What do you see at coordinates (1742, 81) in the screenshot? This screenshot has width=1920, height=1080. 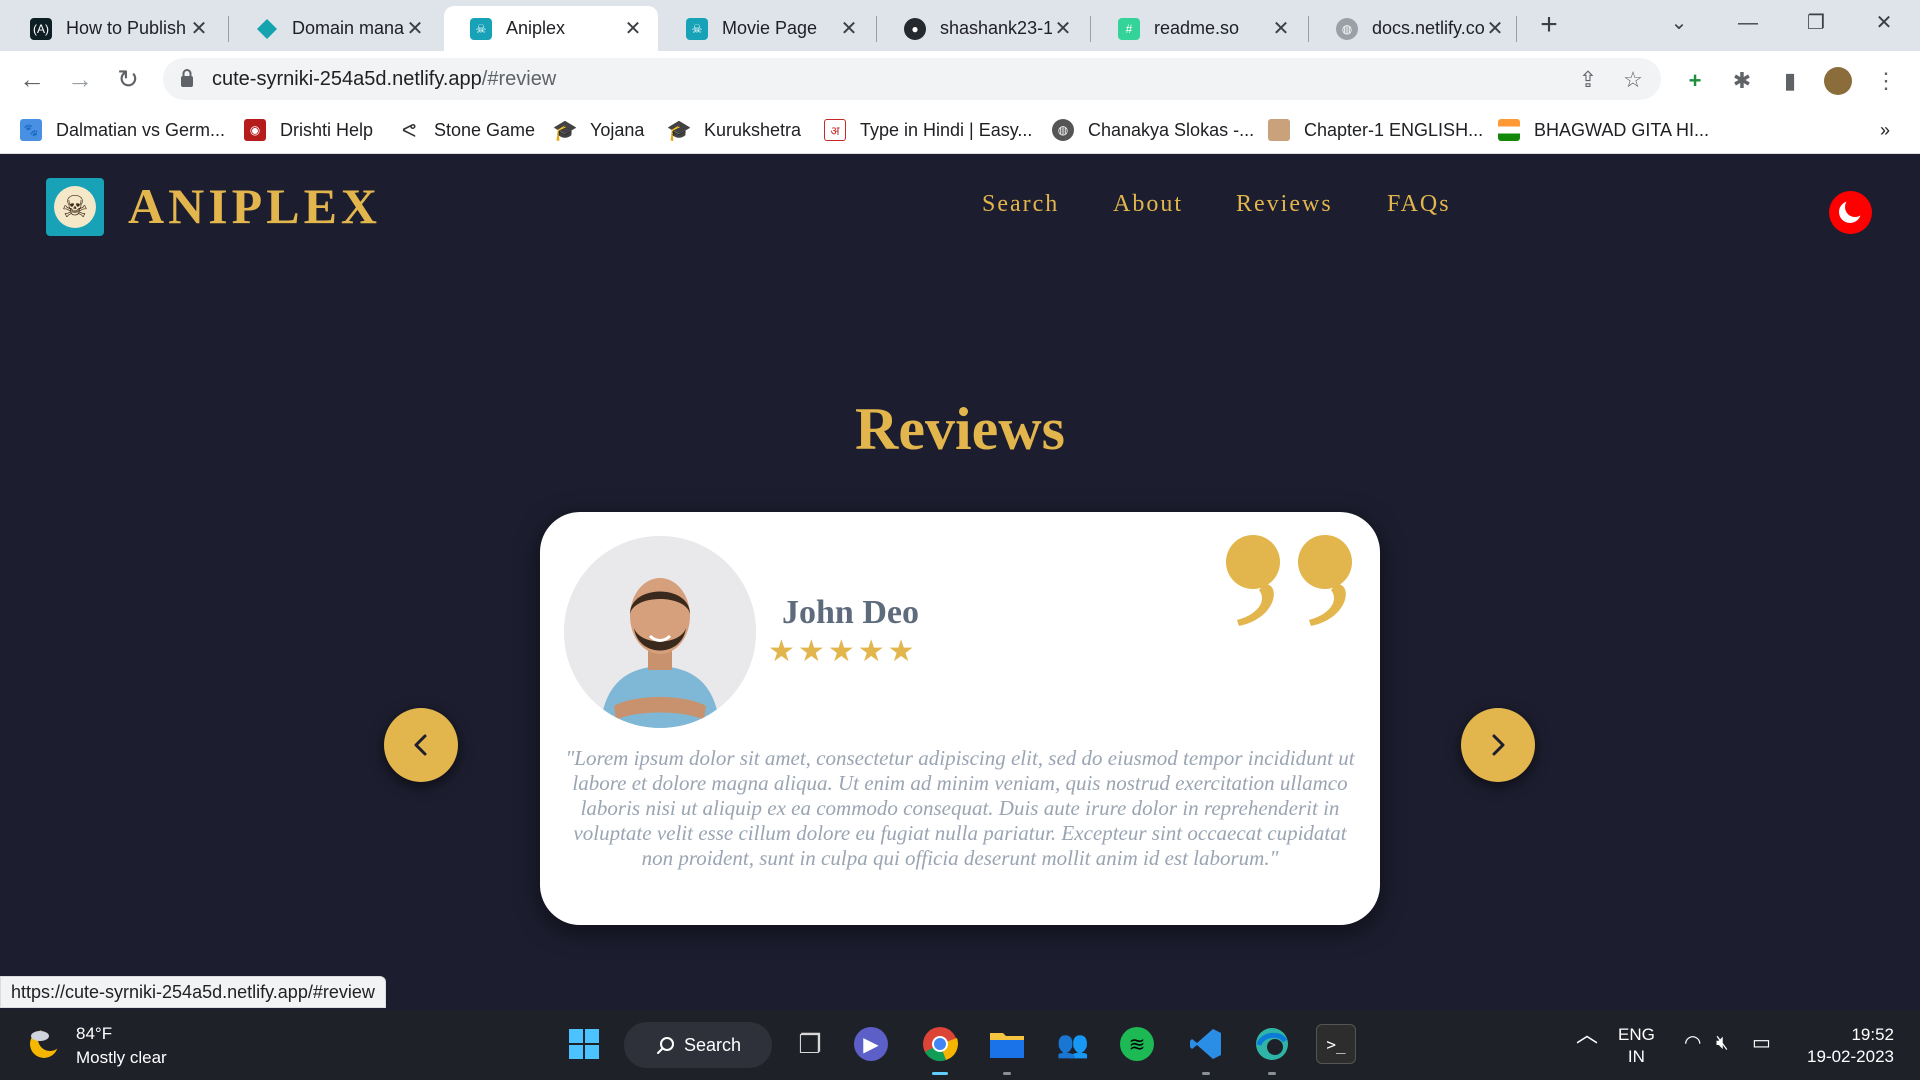 I see `extensions-puzzle-icon: ✱` at bounding box center [1742, 81].